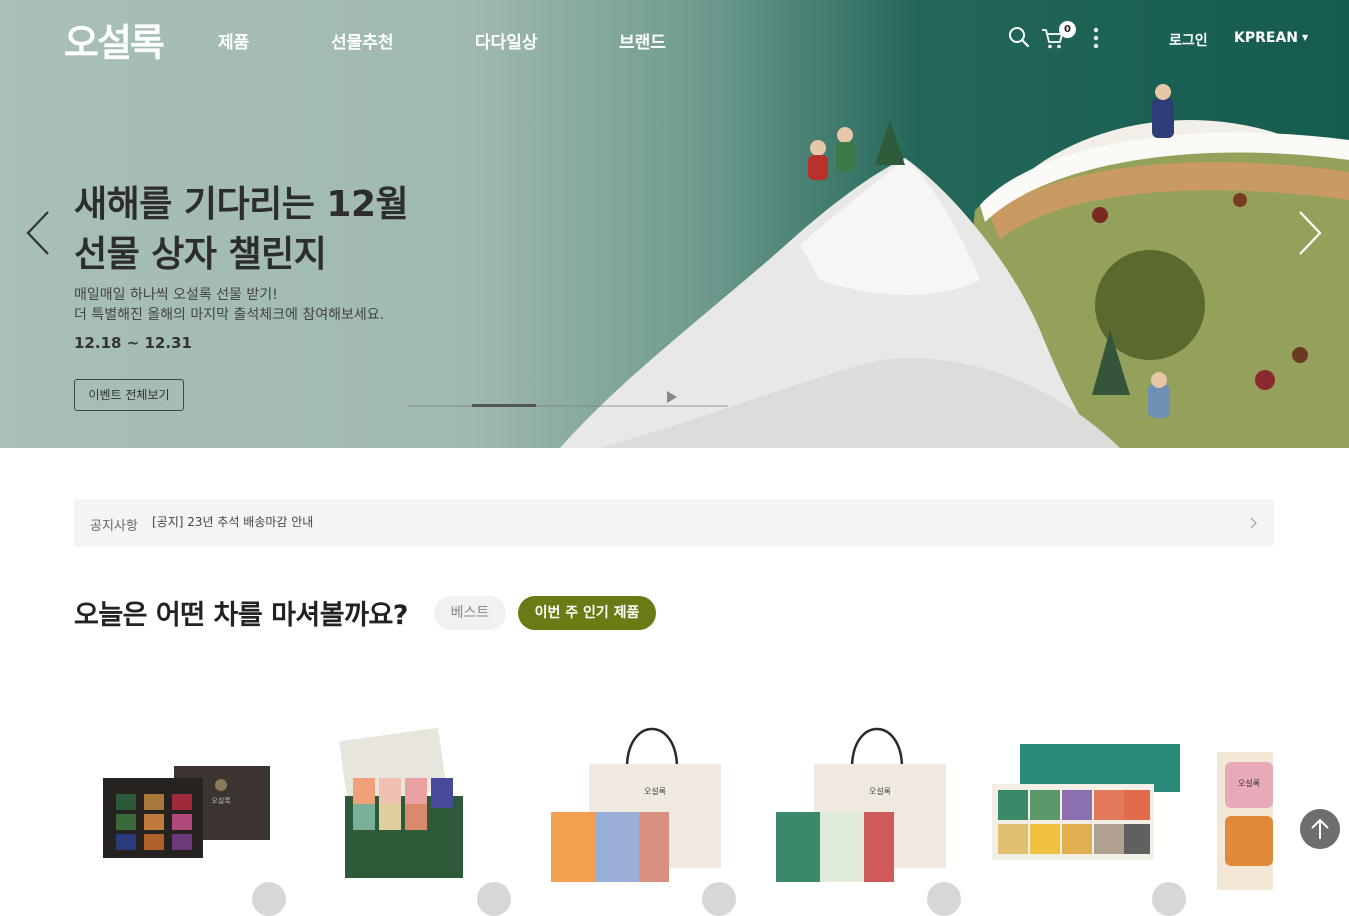 This screenshot has width=1349, height=916. Describe the element at coordinates (1310, 233) in the screenshot. I see `next-slide-arrow-icon` at that location.